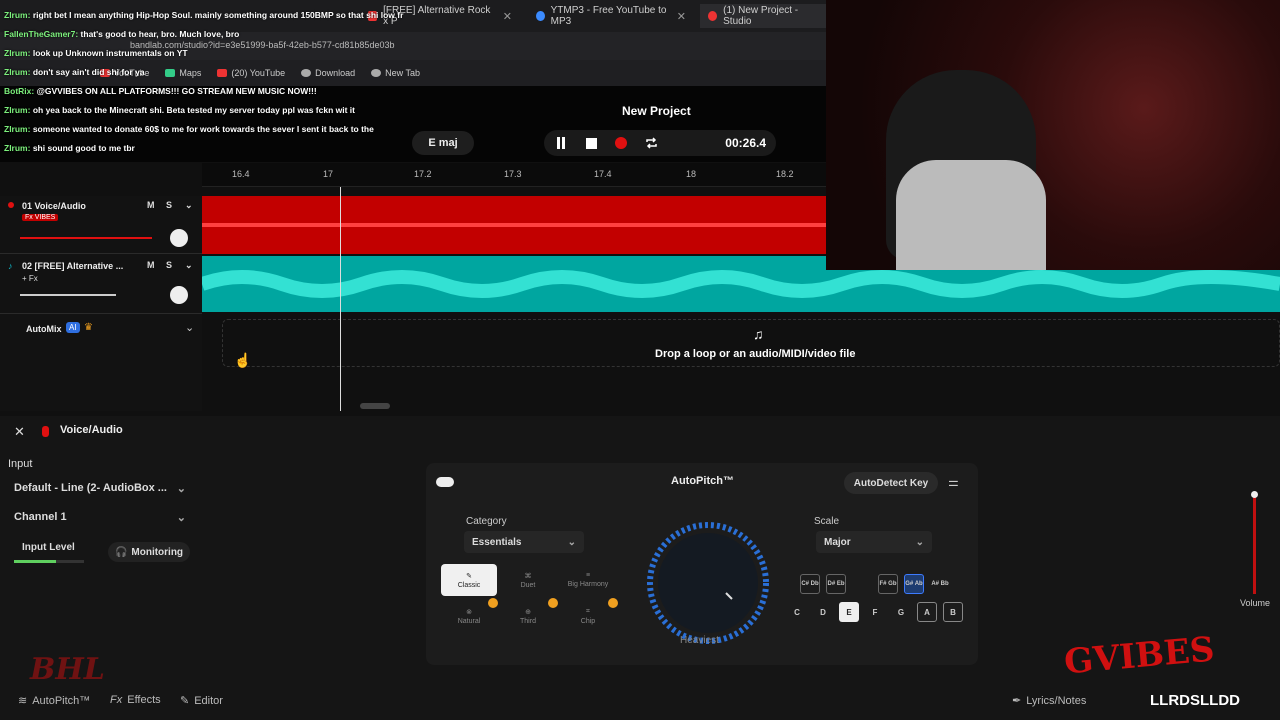  I want to click on ruler-tick: 18.2, so click(785, 174).